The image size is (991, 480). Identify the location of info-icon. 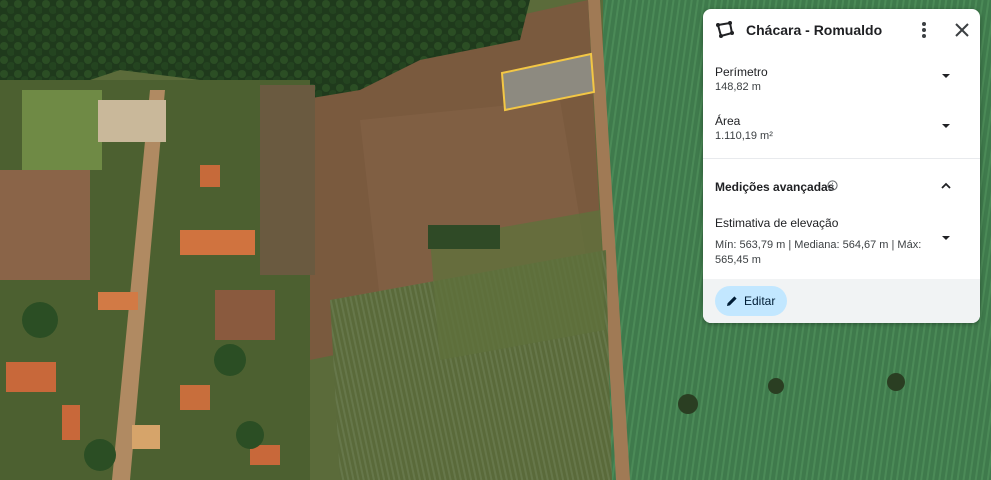
(832, 185).